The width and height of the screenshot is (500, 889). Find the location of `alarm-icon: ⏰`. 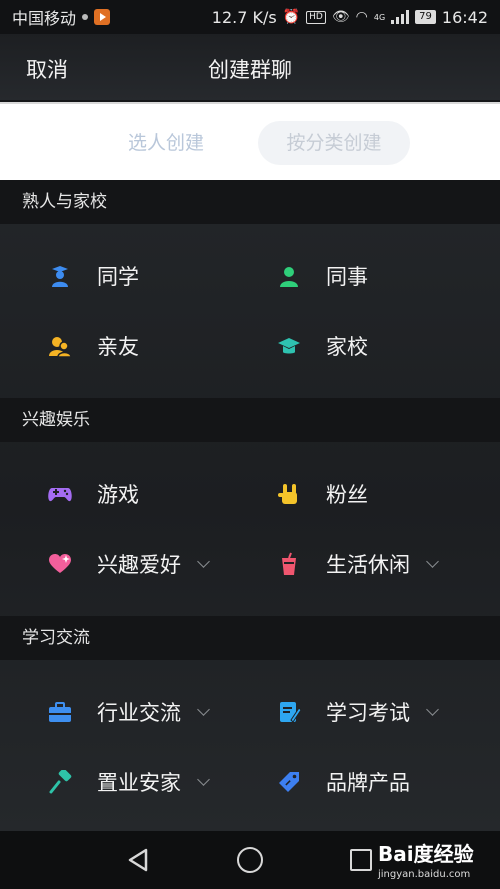

alarm-icon: ⏰ is located at coordinates (291, 17).